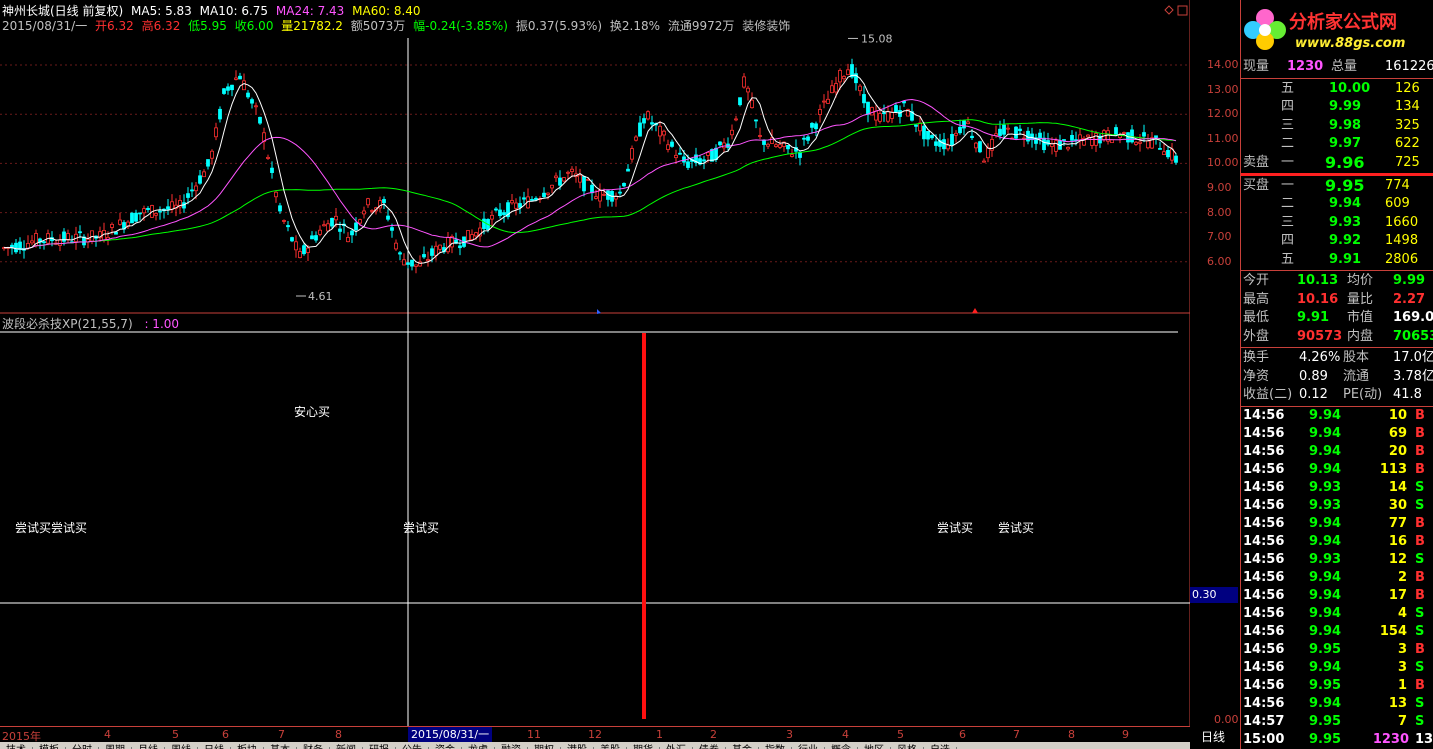 The width and height of the screenshot is (1433, 749). Describe the element at coordinates (1223, 163) in the screenshot. I see `price-tick-label: 10.00` at that location.